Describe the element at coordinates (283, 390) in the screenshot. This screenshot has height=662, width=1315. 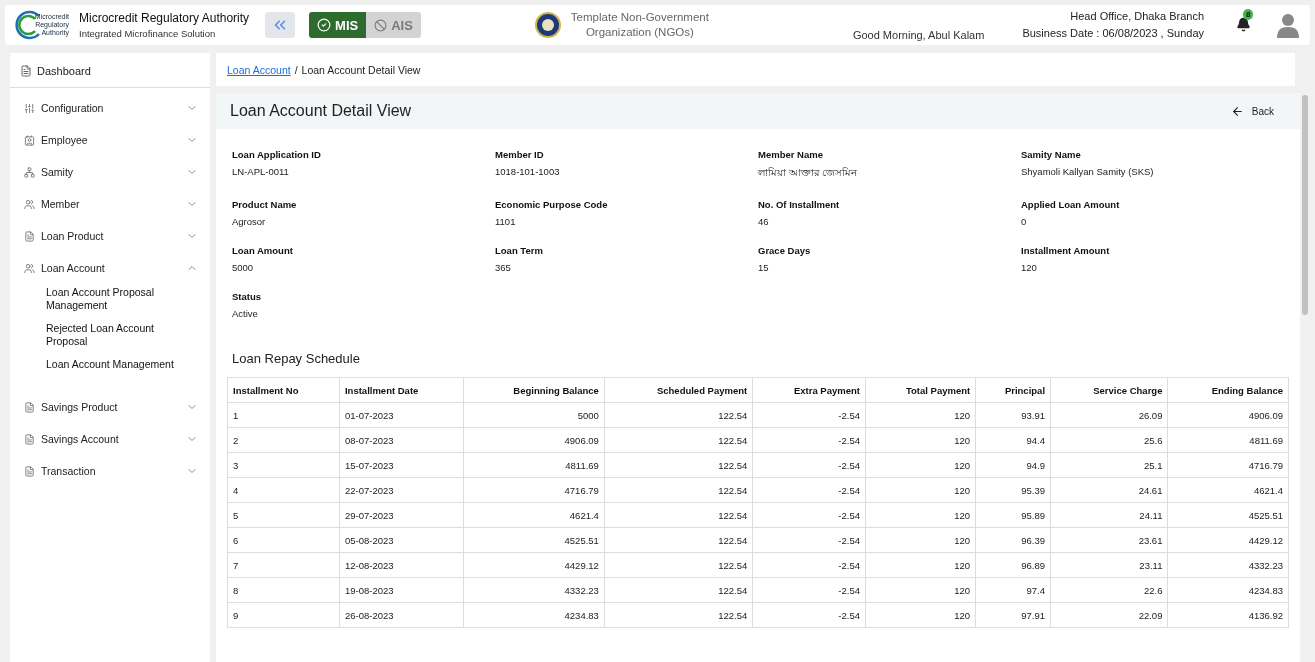
I see `column-header: Installment No` at that location.